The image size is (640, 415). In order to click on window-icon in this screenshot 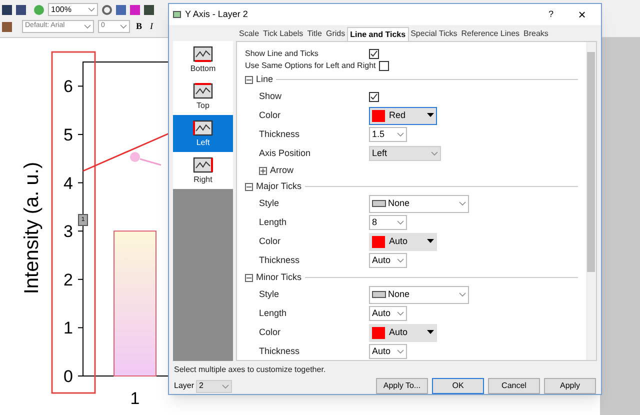, I will do `click(177, 14)`.